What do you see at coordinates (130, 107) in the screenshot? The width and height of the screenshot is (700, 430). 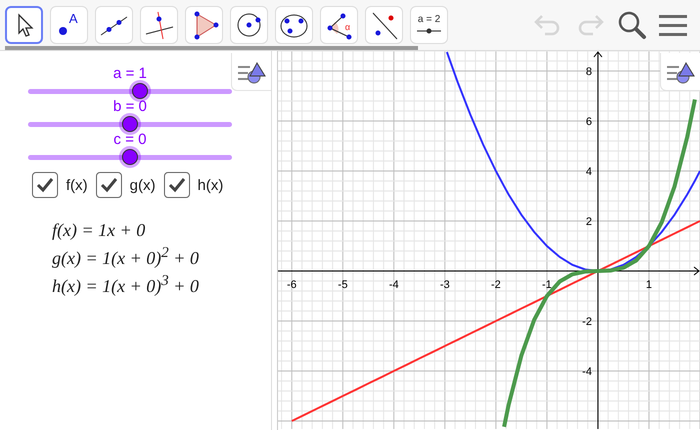 I see `slider-label: b = 0` at bounding box center [130, 107].